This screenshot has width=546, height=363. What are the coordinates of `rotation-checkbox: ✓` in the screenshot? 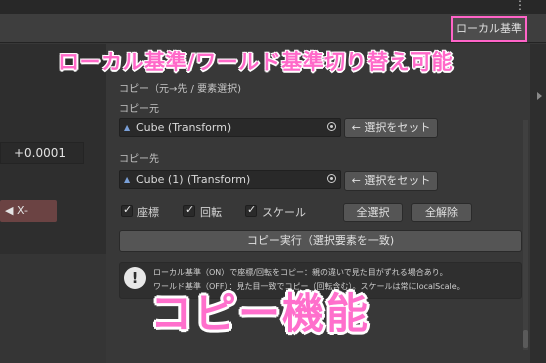 It's located at (189, 210).